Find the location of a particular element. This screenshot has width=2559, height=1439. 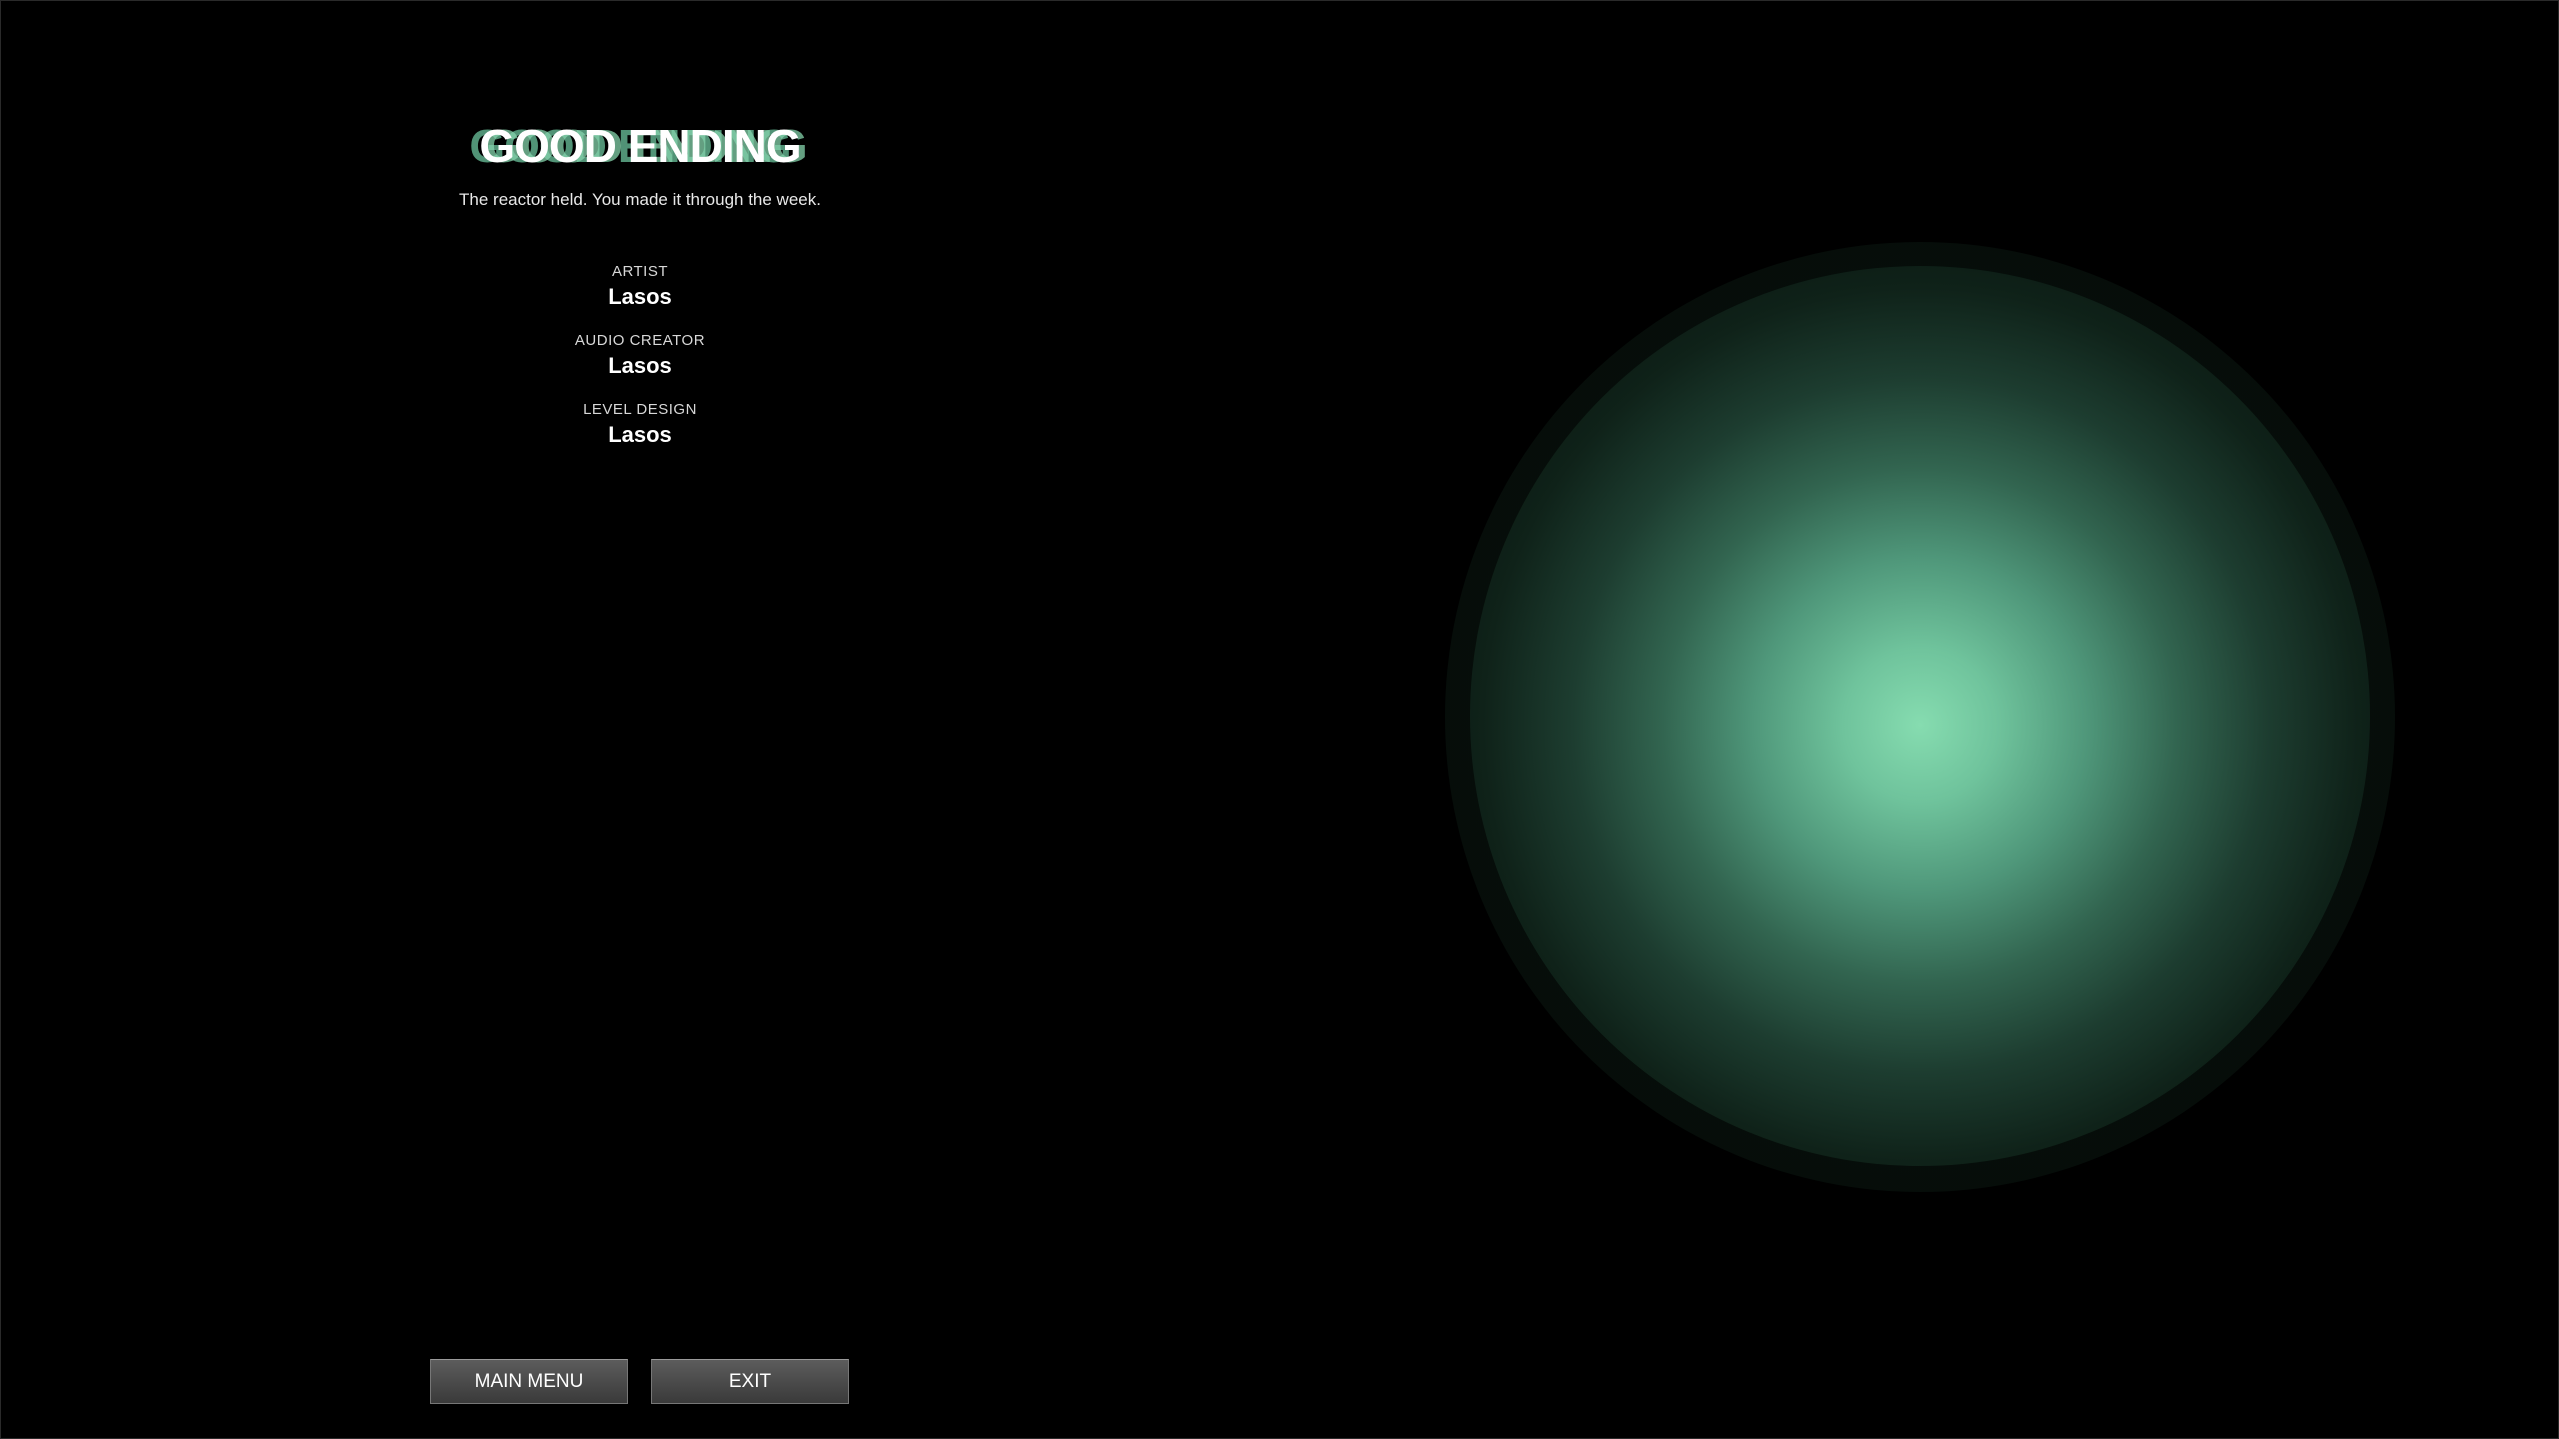

title-text: GOOD ENDING is located at coordinates (640, 146).